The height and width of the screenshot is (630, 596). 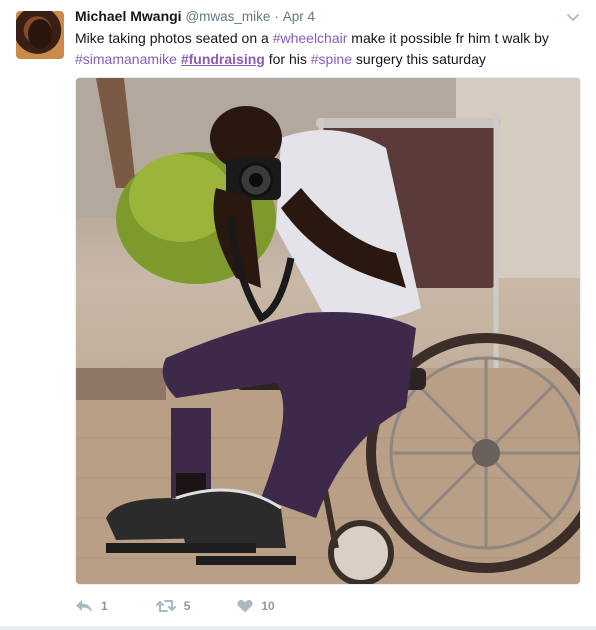 What do you see at coordinates (573, 17) in the screenshot?
I see `chevron-down-icon` at bounding box center [573, 17].